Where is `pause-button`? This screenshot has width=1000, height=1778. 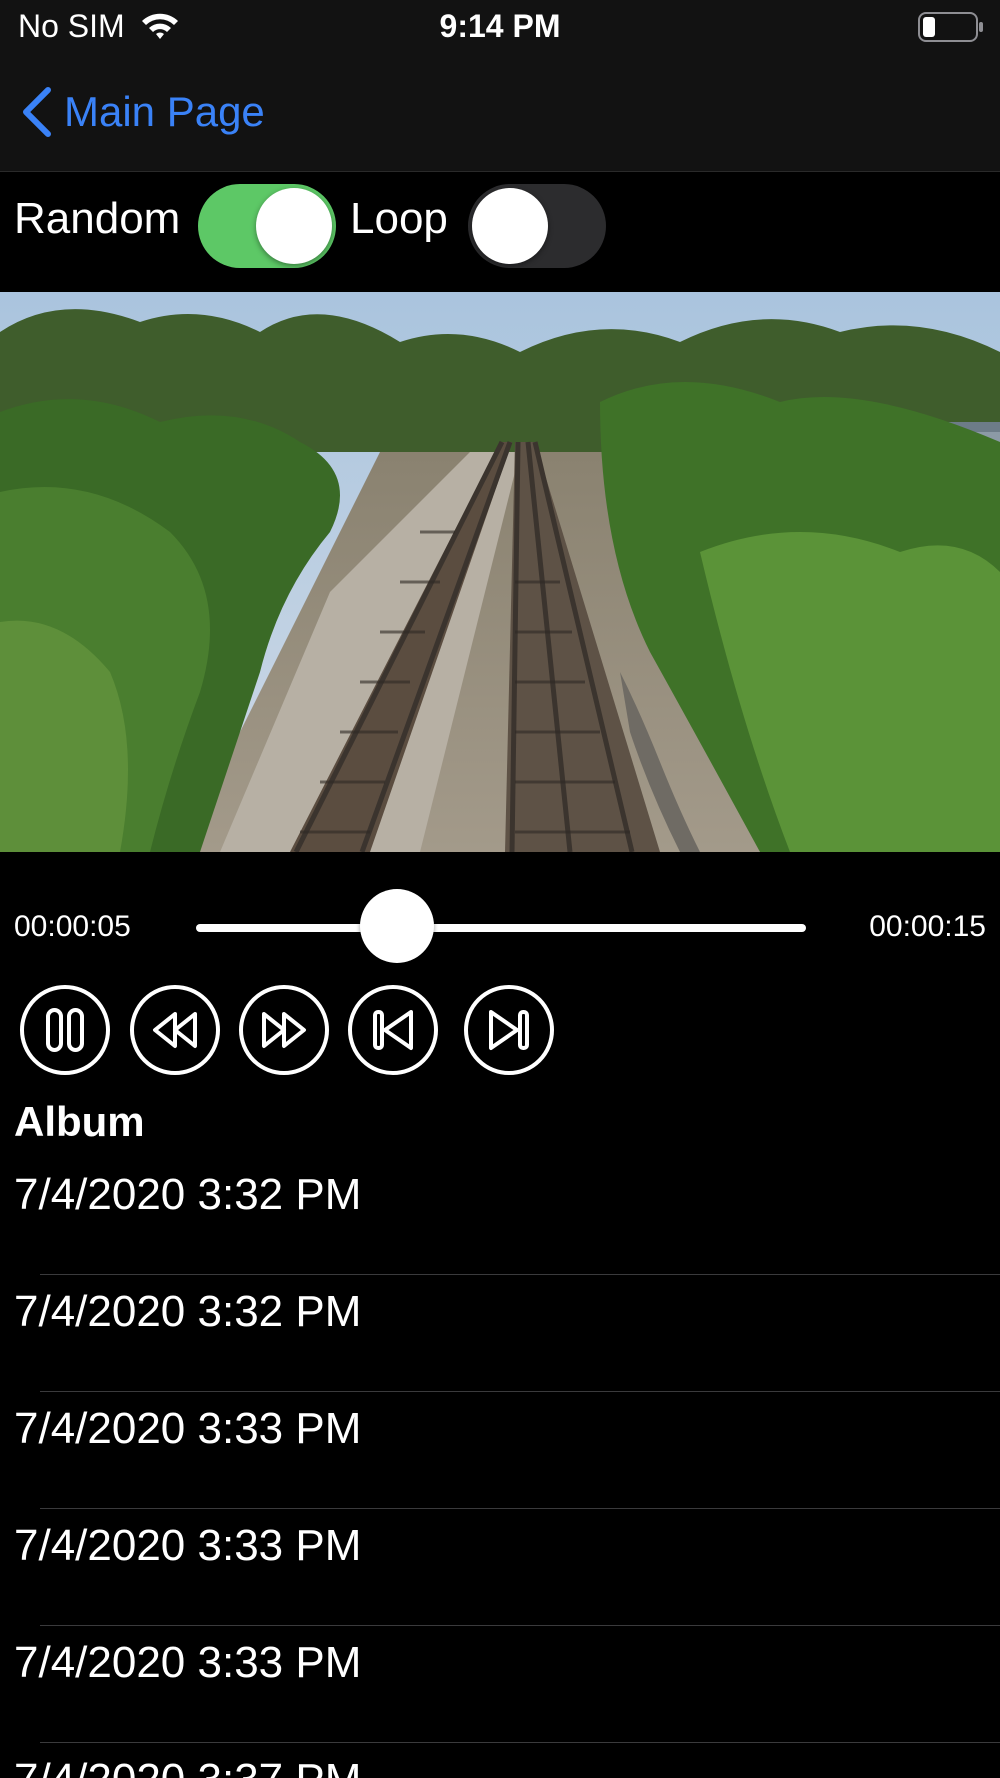
pause-button is located at coordinates (65, 1030).